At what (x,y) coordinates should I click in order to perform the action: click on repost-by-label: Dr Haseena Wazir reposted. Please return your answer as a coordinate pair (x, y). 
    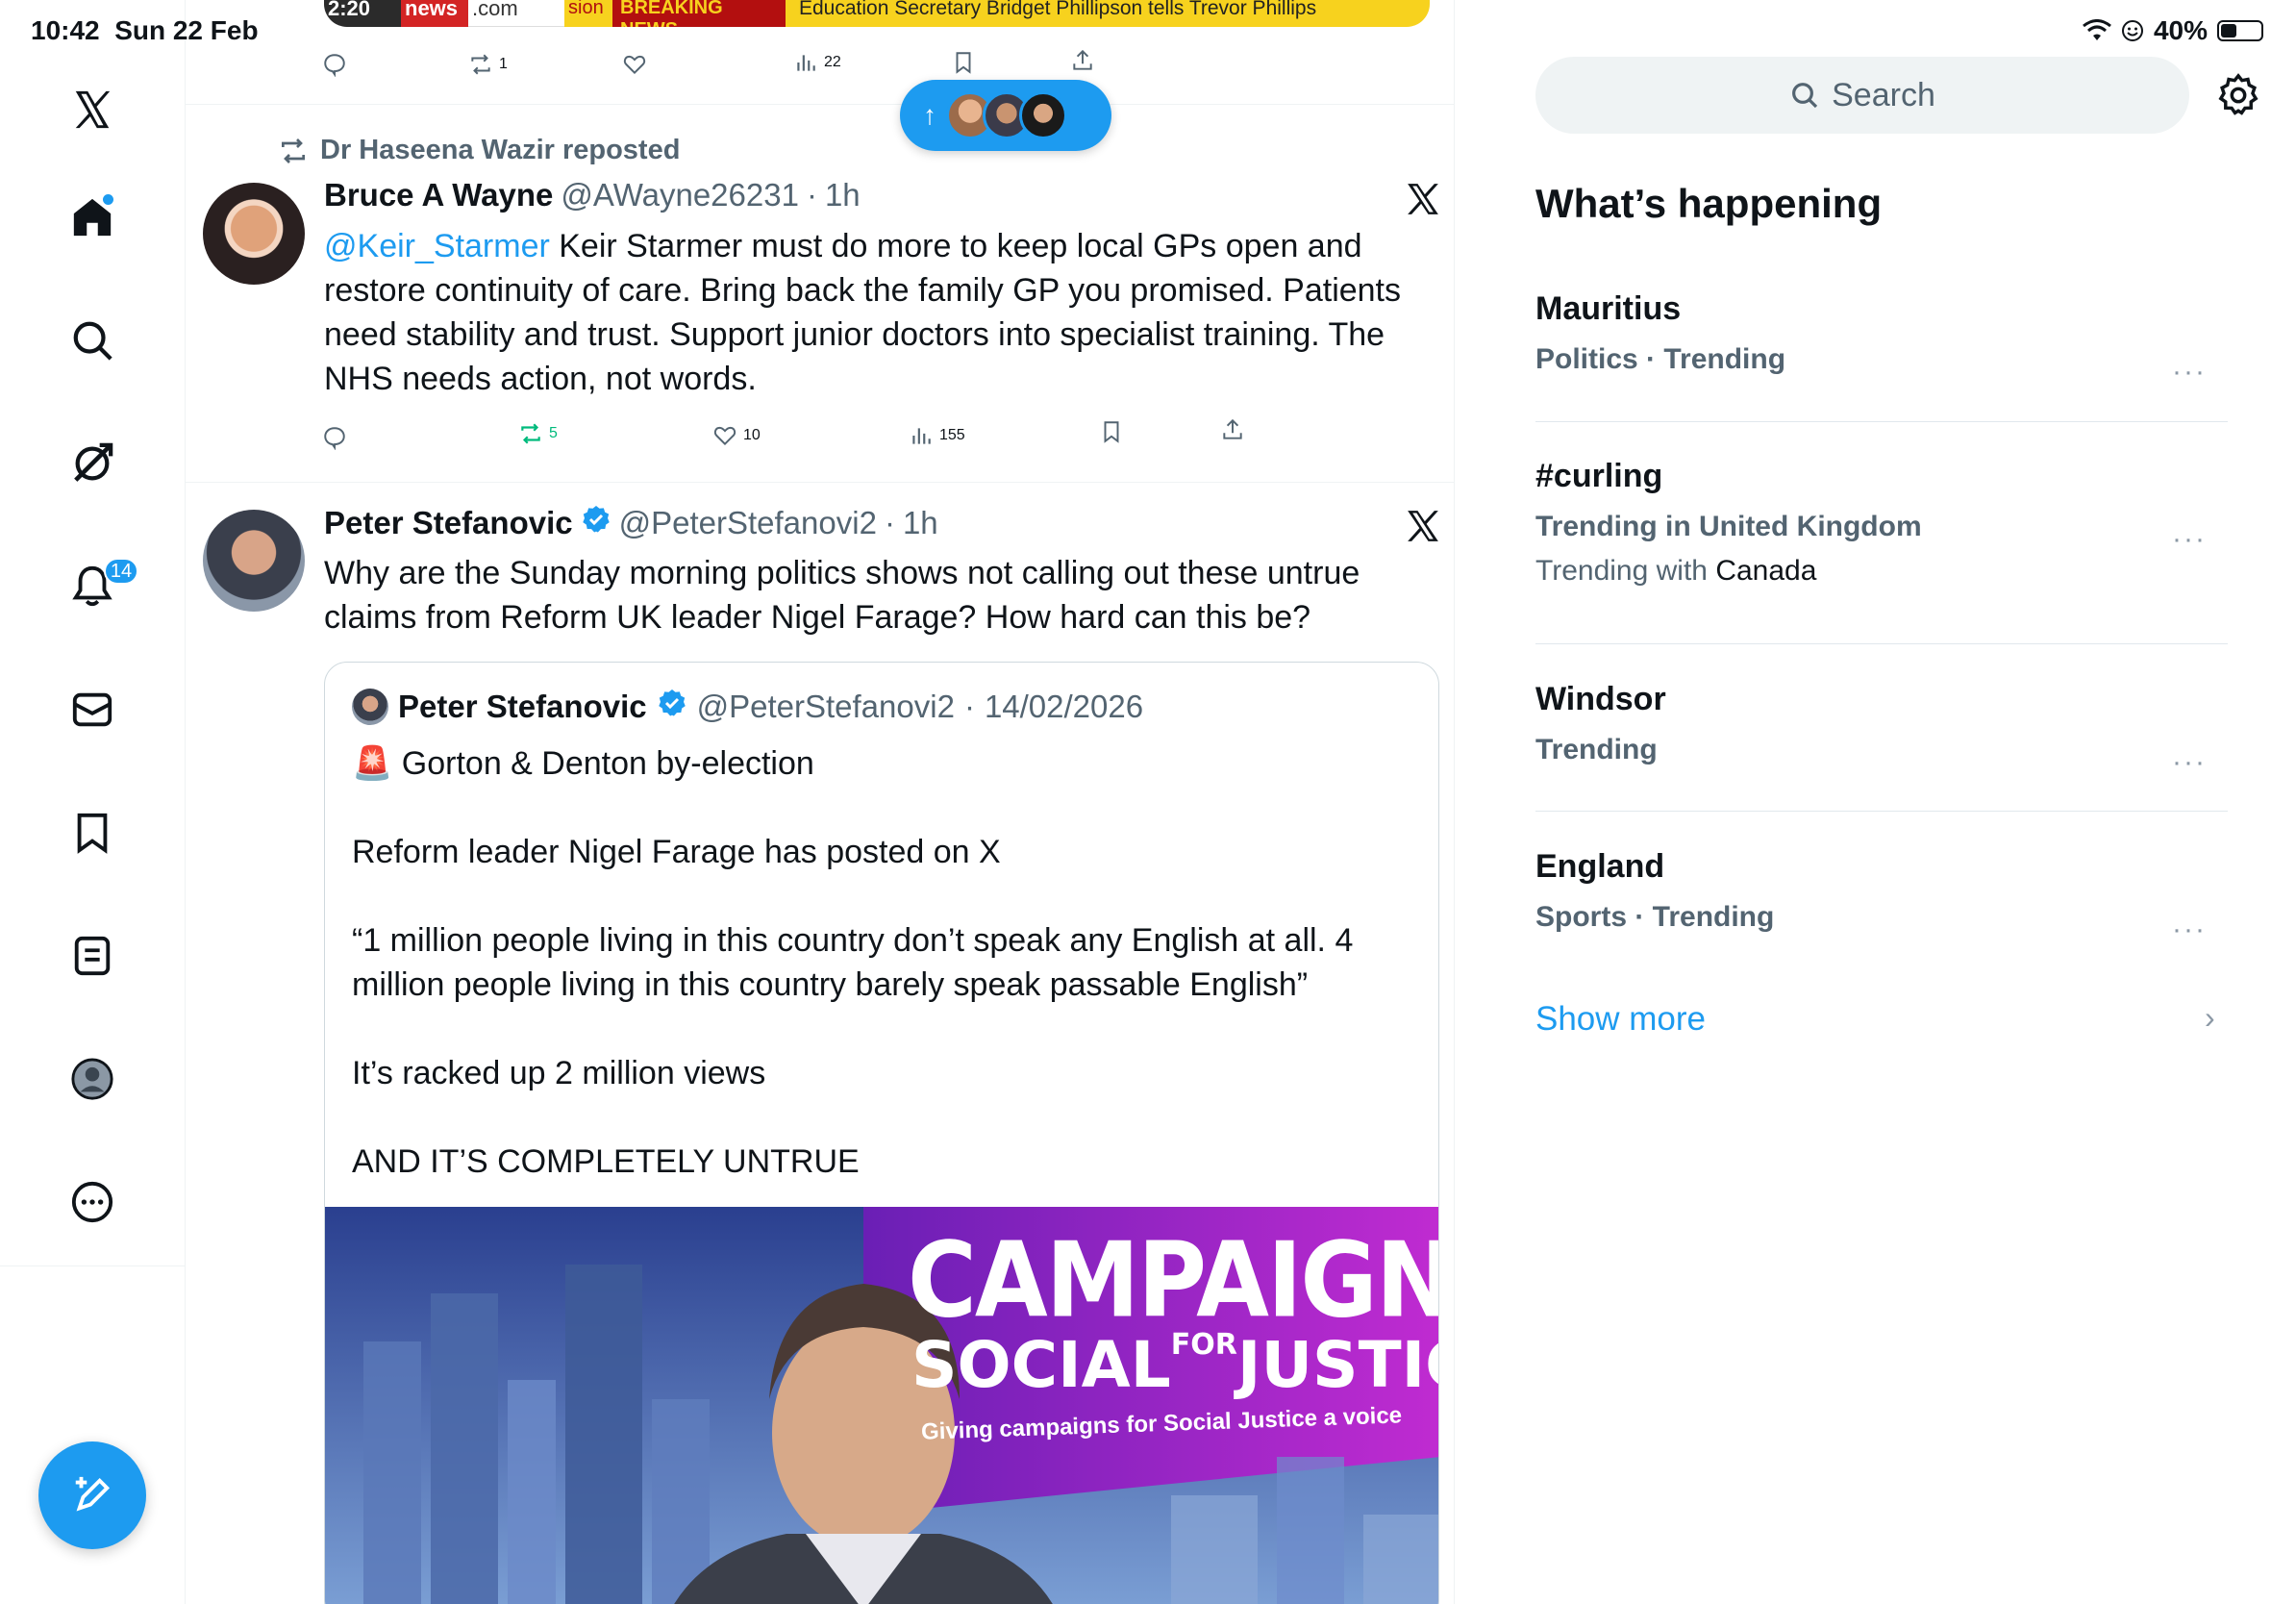
    Looking at the image, I should click on (500, 150).